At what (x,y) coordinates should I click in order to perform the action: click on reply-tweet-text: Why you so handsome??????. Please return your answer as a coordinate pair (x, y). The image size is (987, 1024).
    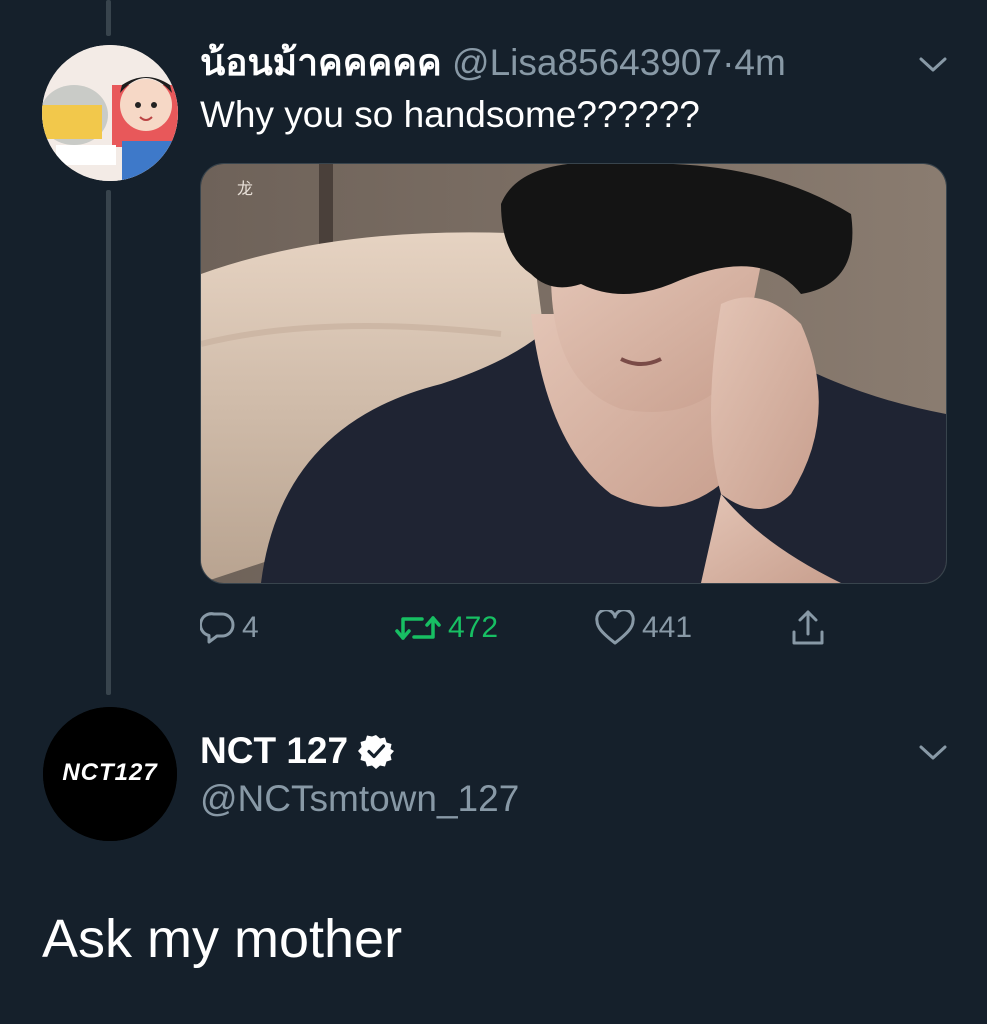
    Looking at the image, I should click on (450, 114).